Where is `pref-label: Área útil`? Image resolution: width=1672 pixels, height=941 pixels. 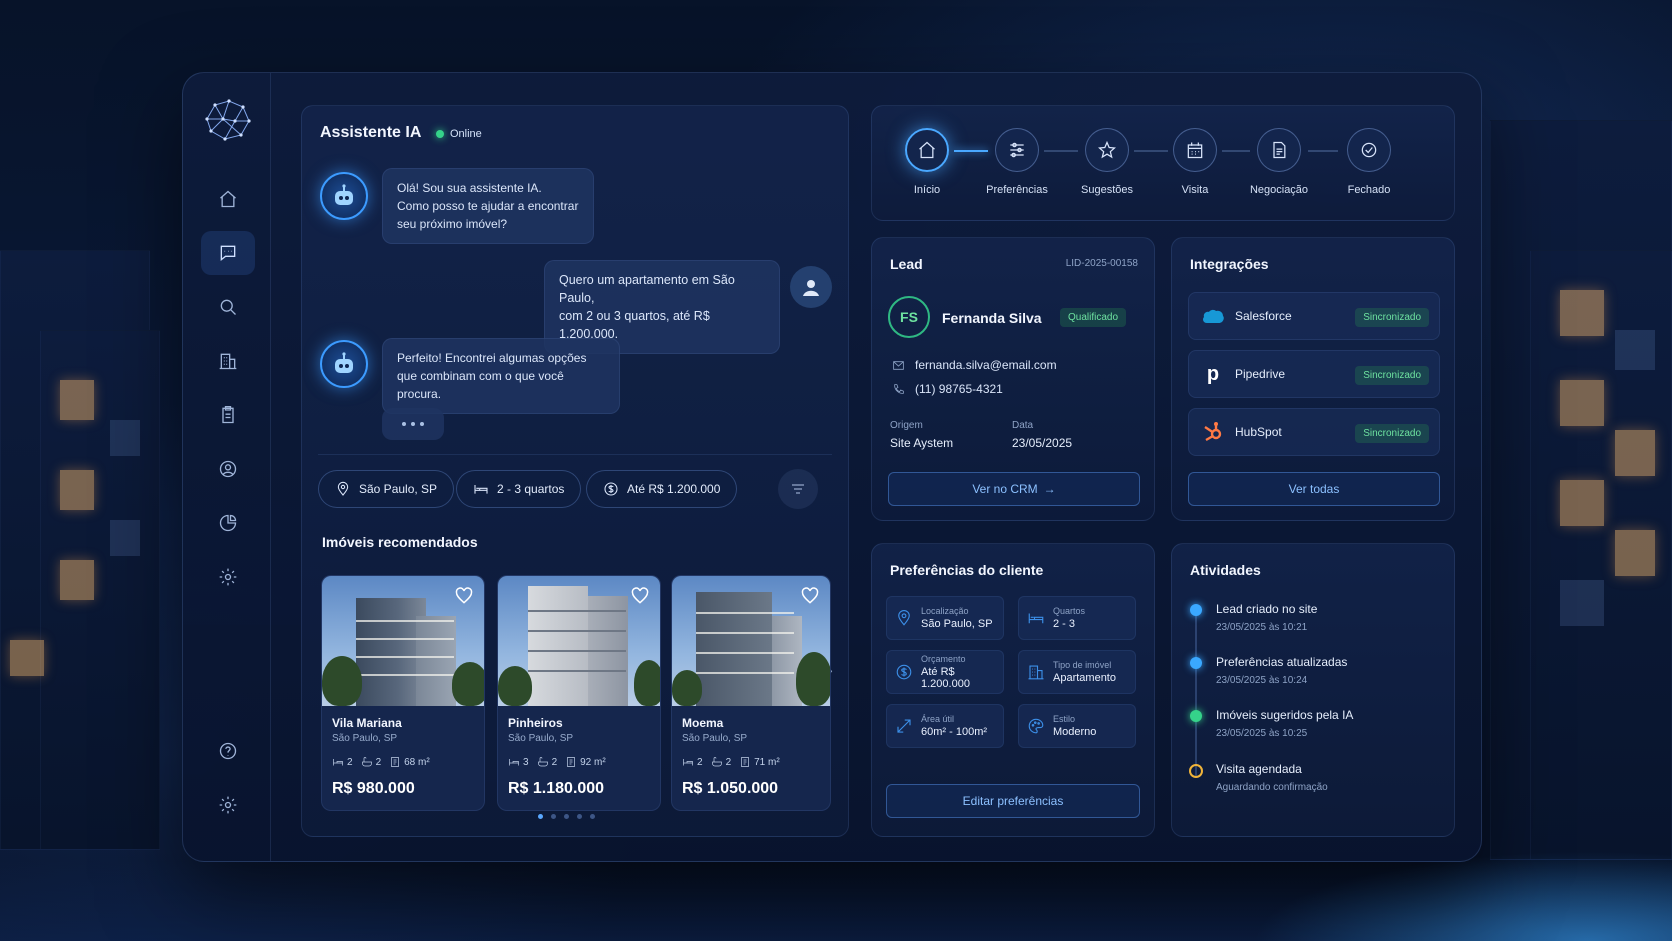
pref-label: Área útil is located at coordinates (938, 719).